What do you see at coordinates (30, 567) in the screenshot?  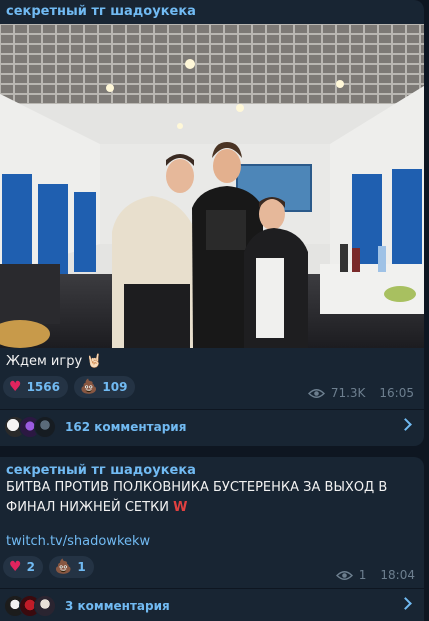 I see `reaction-count: 2` at bounding box center [30, 567].